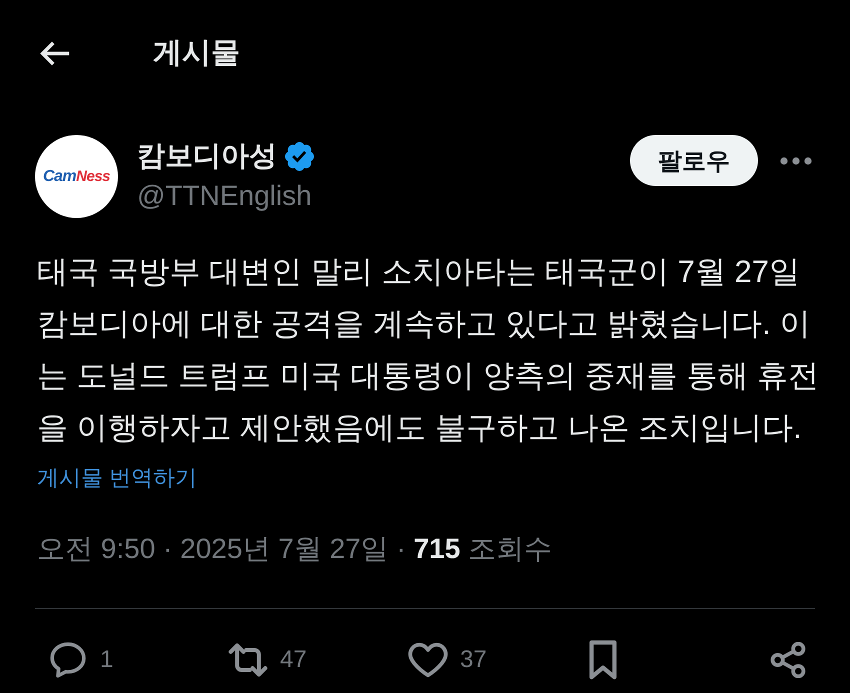 Image resolution: width=850 pixels, height=693 pixels. What do you see at coordinates (428, 660) in the screenshot?
I see `heart-icon` at bounding box center [428, 660].